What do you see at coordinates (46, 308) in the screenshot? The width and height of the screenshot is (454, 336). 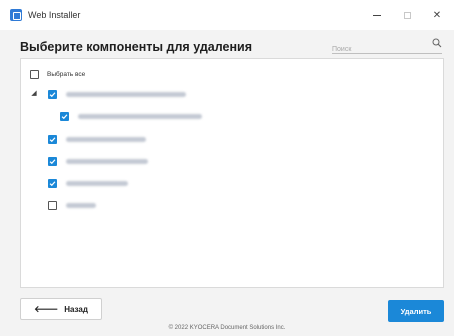 I see `back-arrow-icon: 🡐` at bounding box center [46, 308].